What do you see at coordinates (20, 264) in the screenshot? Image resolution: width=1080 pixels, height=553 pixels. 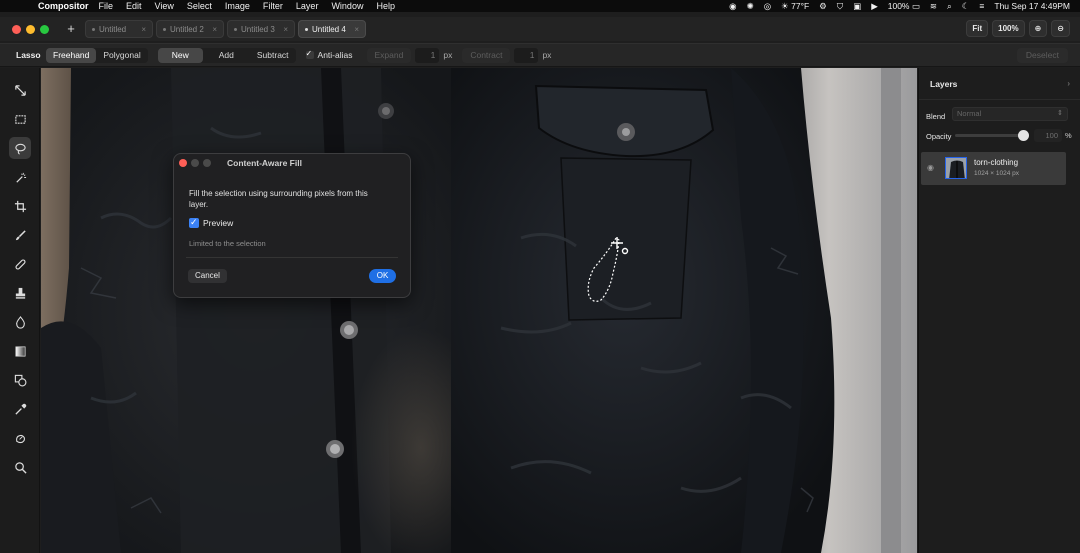 I see `healing-icon` at bounding box center [20, 264].